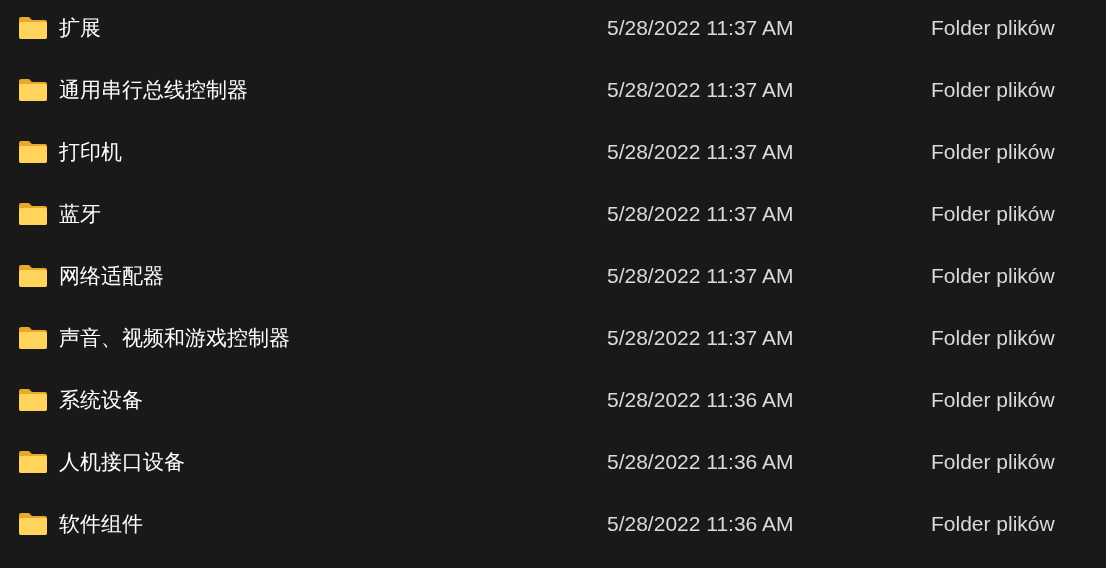 Image resolution: width=1106 pixels, height=568 pixels. What do you see at coordinates (111, 276) in the screenshot?
I see `folder-name: 网络适配器` at bounding box center [111, 276].